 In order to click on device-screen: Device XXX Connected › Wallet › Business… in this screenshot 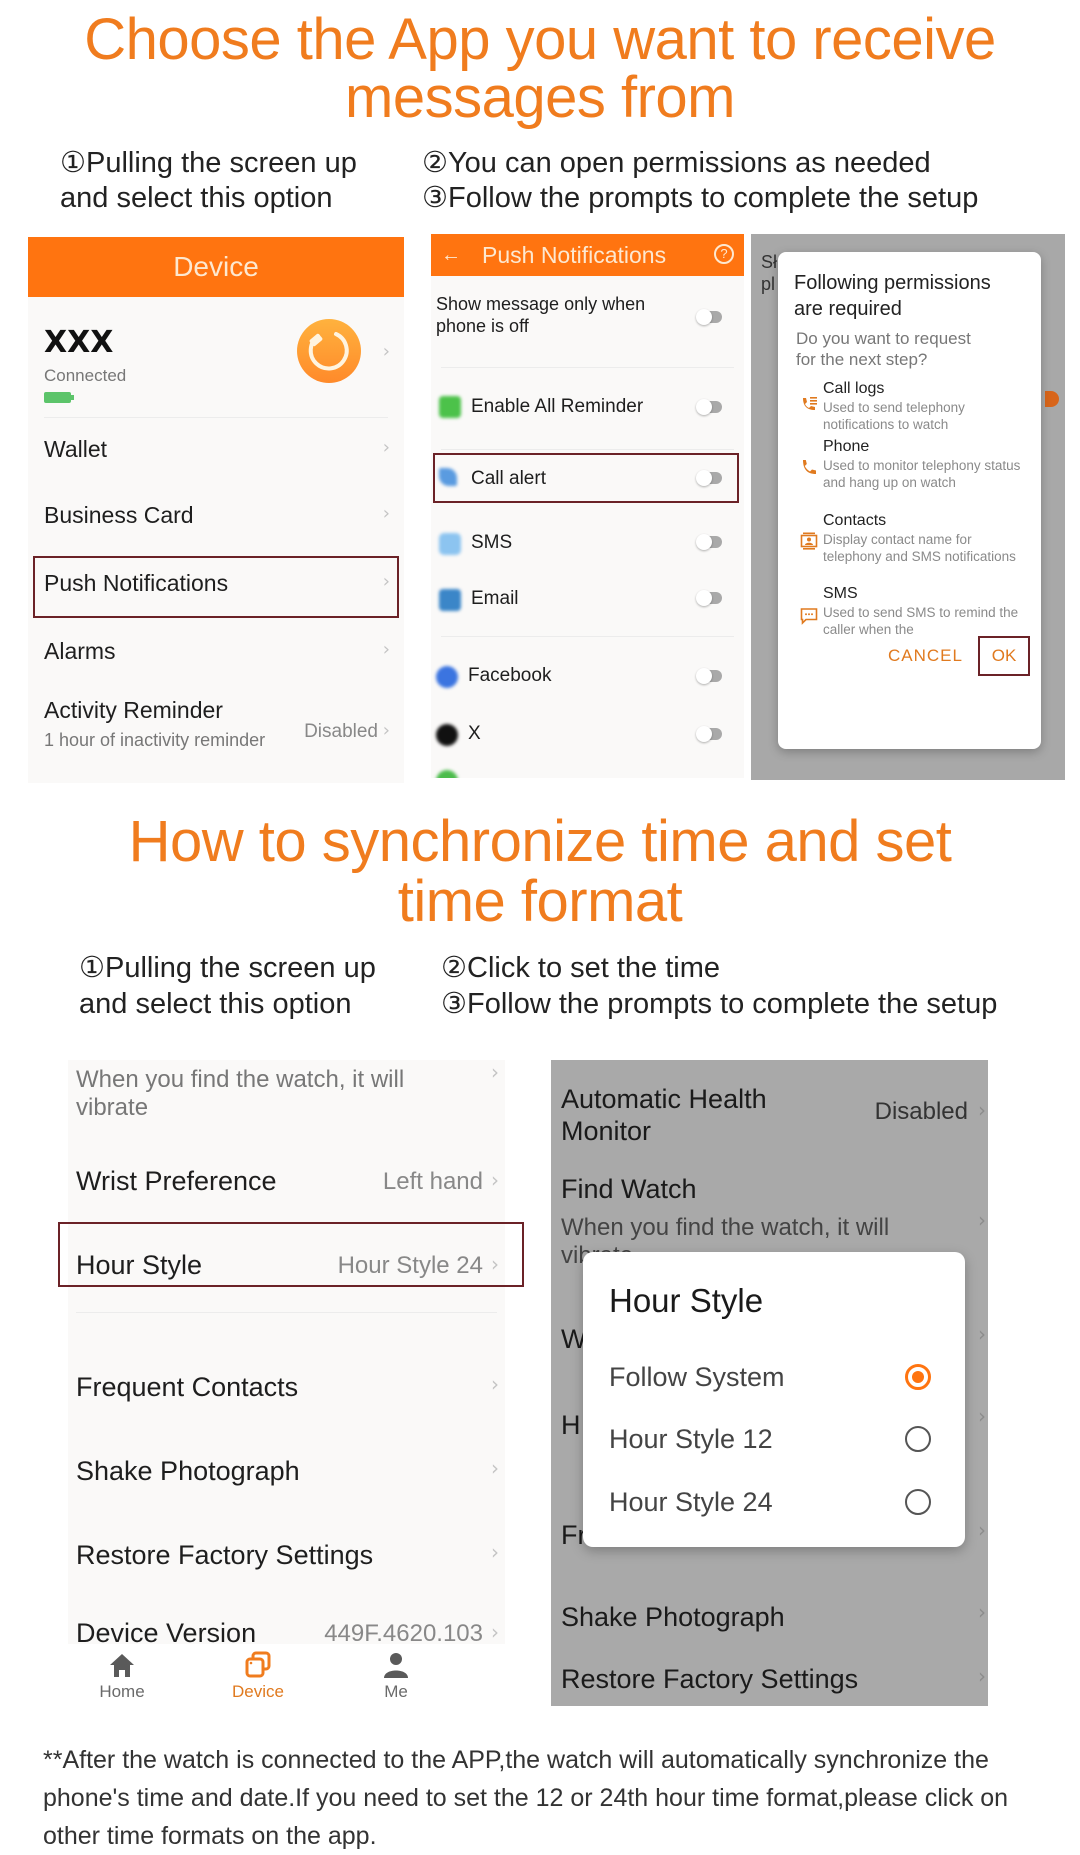, I will do `click(216, 510)`.